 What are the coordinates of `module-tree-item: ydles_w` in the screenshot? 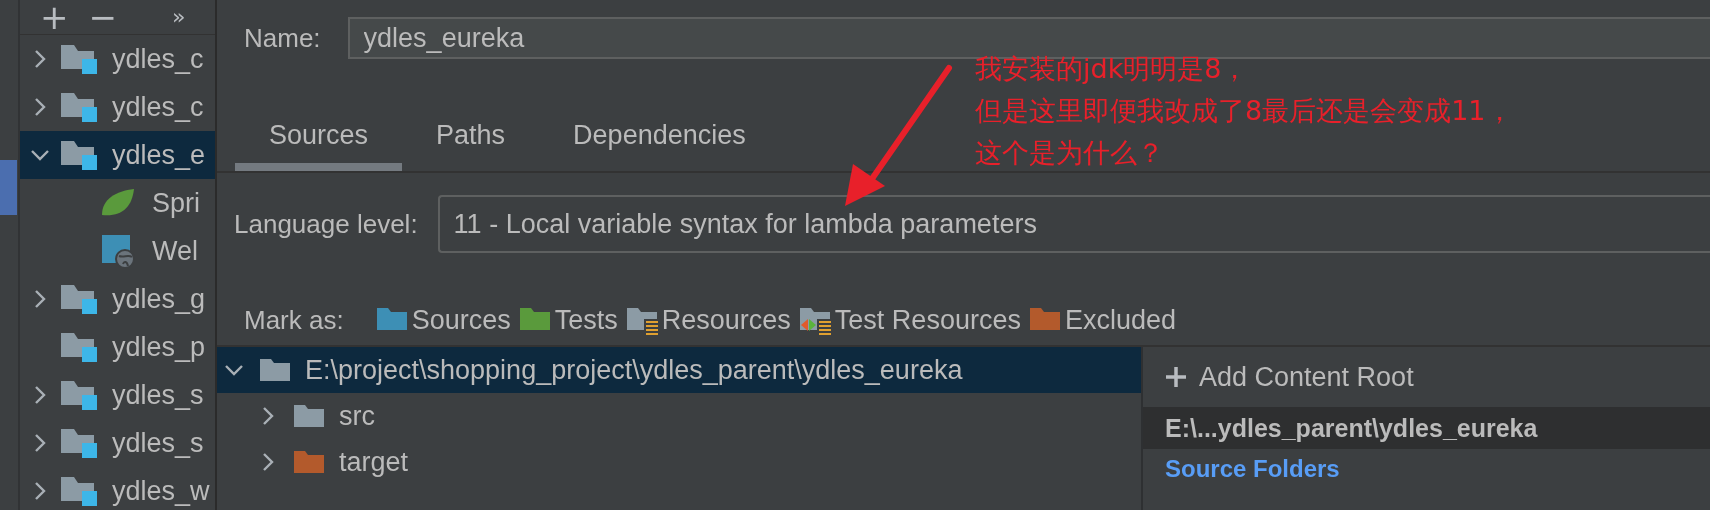 It's located at (117, 488).